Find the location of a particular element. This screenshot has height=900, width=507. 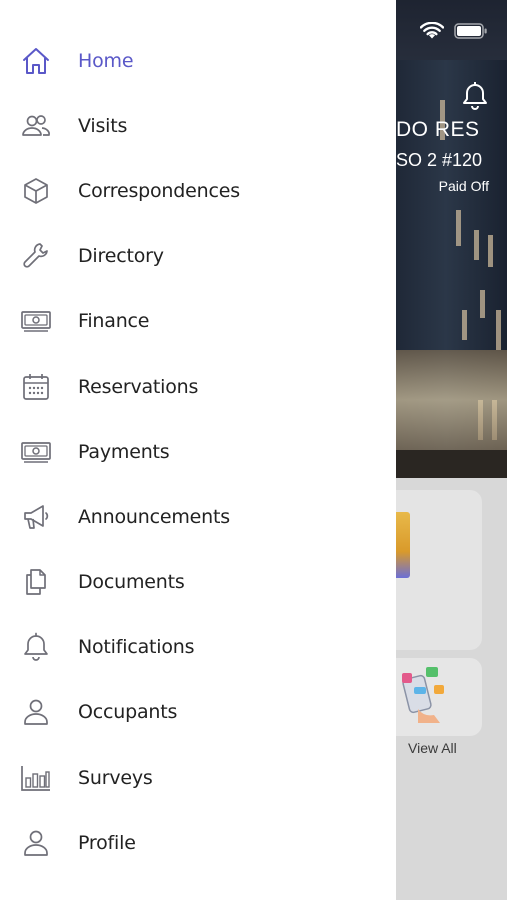

status-bar is located at coordinates (454, 31).